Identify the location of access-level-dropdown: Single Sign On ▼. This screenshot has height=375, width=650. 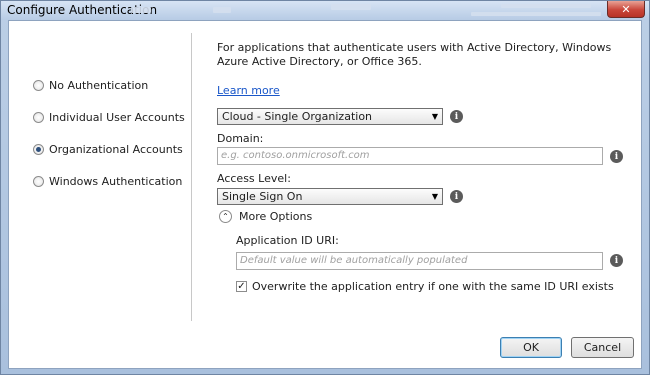
(330, 196).